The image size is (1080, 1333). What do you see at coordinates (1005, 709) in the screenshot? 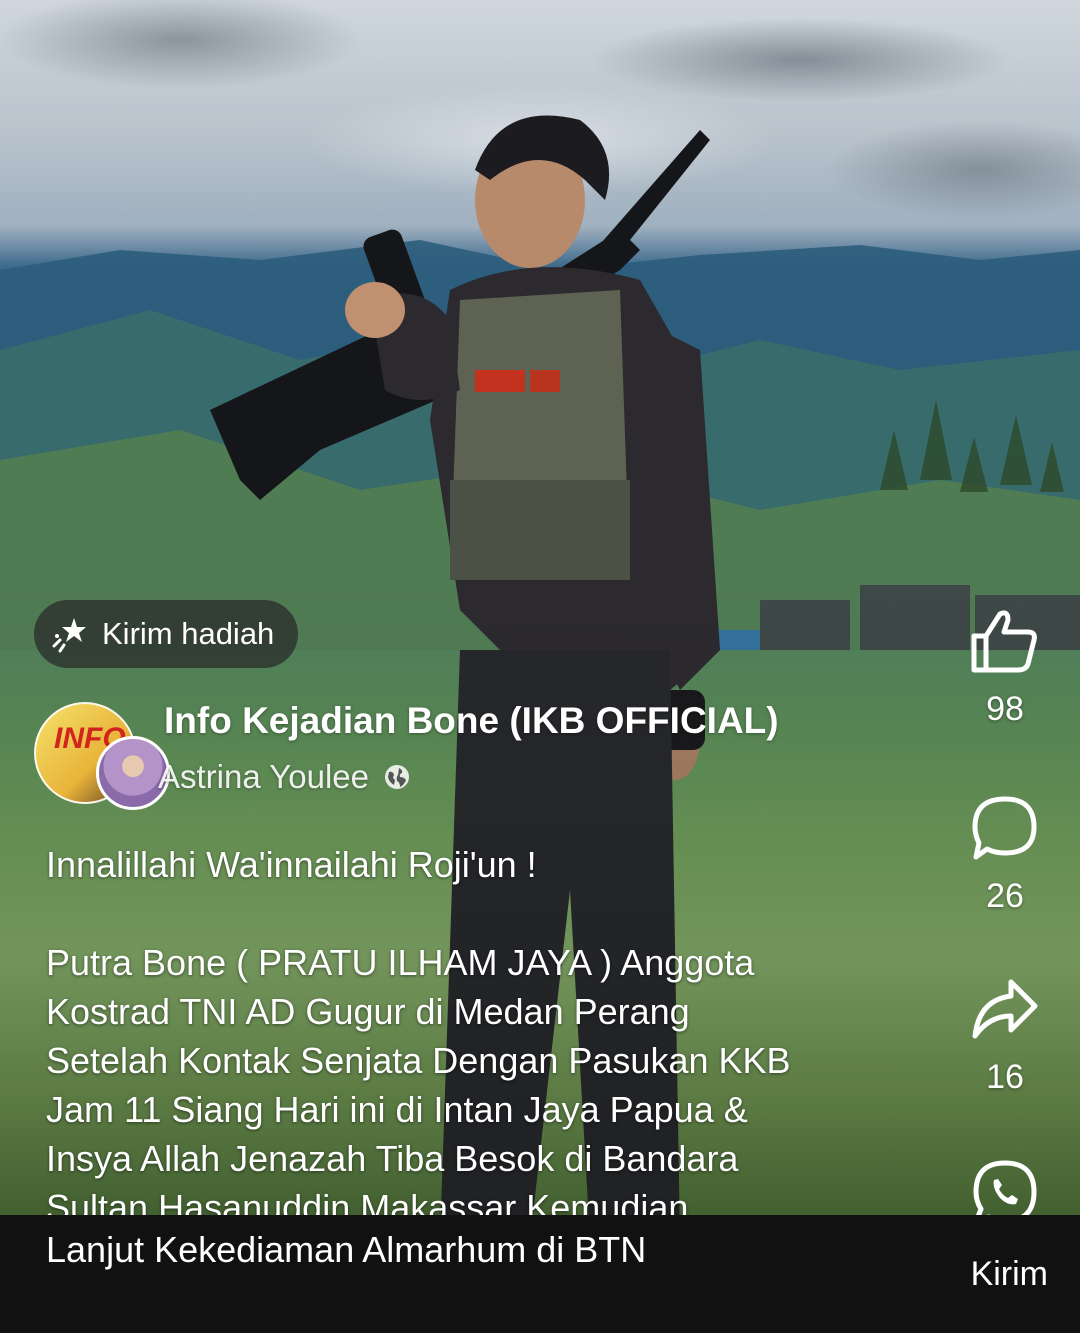
I see `like-count: 98` at bounding box center [1005, 709].